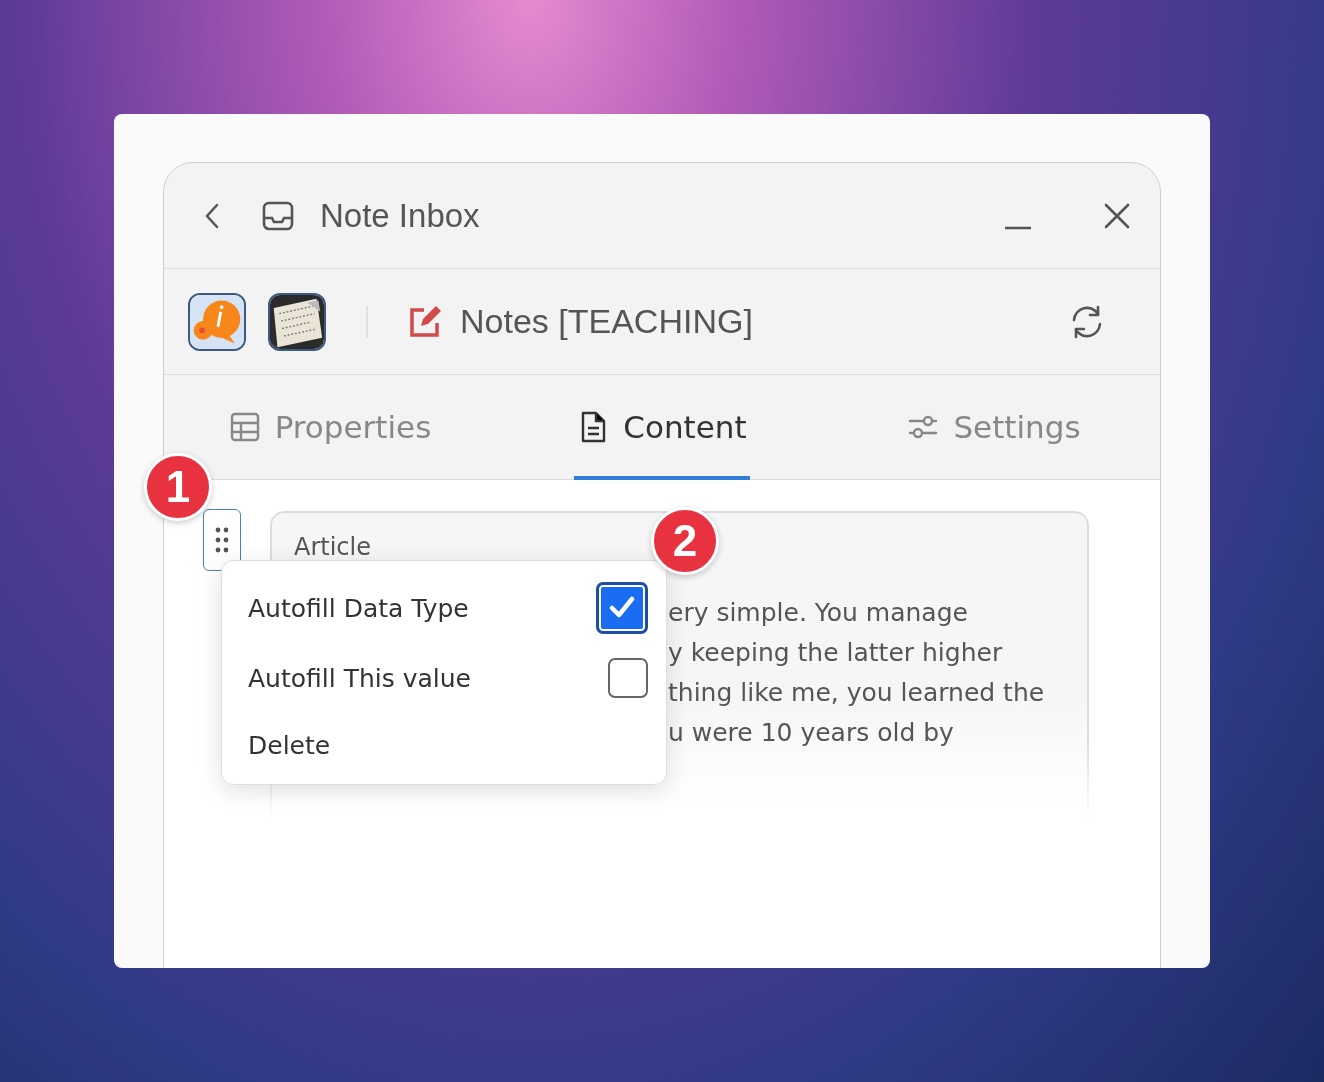 The image size is (1324, 1082). What do you see at coordinates (332, 547) in the screenshot?
I see `article-title: Article` at bounding box center [332, 547].